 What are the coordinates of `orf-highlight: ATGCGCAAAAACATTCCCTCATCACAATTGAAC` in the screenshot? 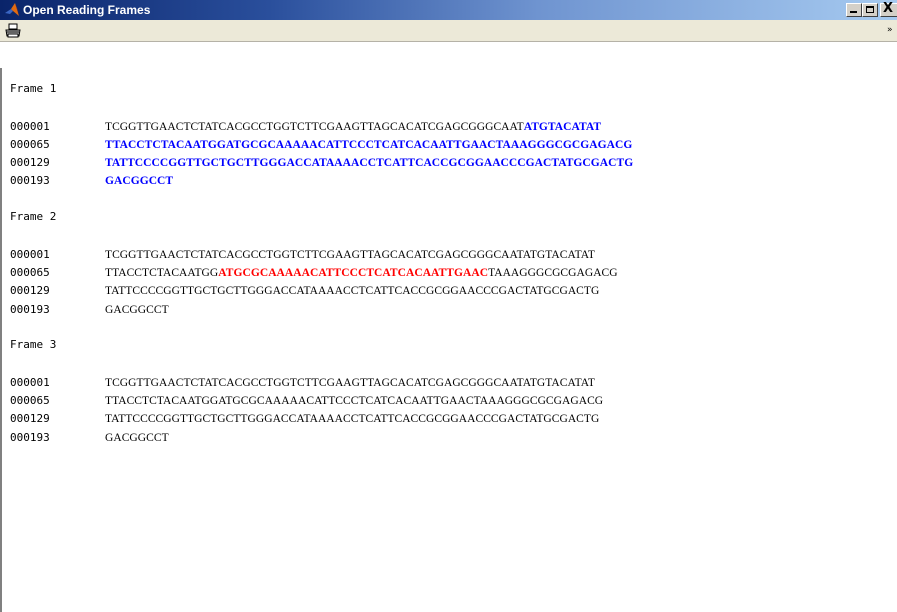 It's located at (353, 272).